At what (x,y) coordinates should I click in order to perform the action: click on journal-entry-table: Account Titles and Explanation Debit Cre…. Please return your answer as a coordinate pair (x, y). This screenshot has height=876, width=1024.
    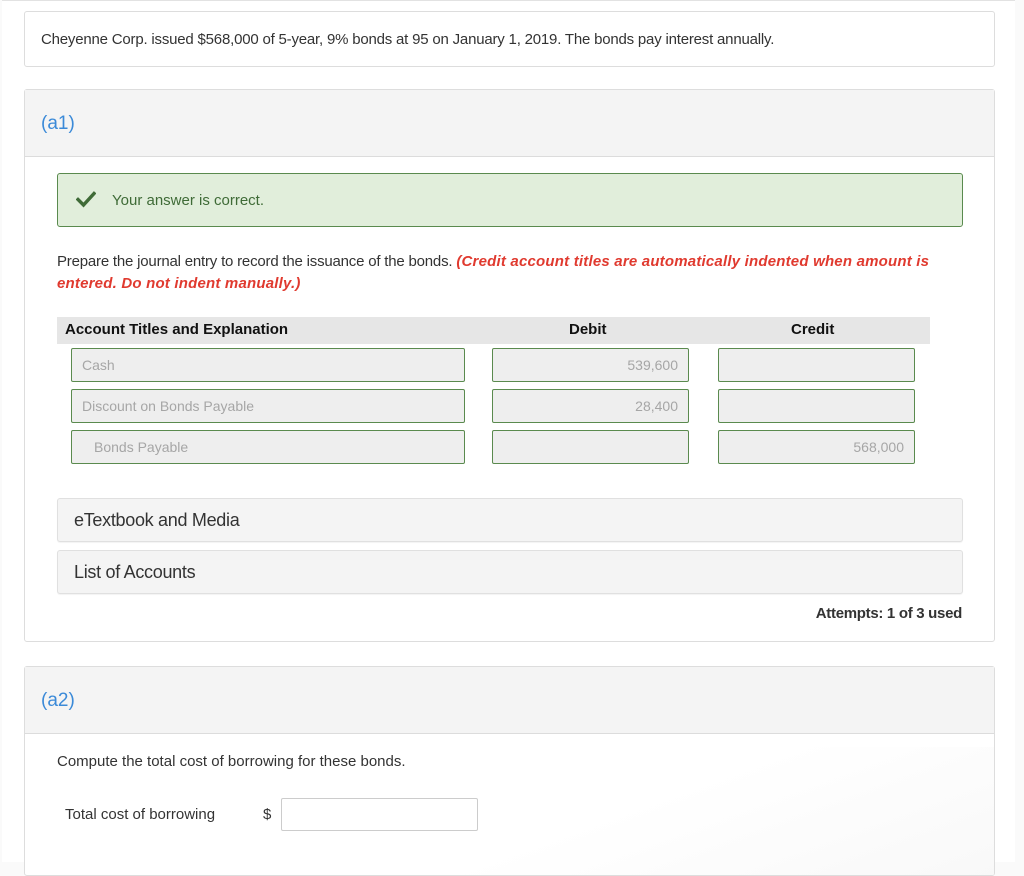
    Looking at the image, I should click on (493, 392).